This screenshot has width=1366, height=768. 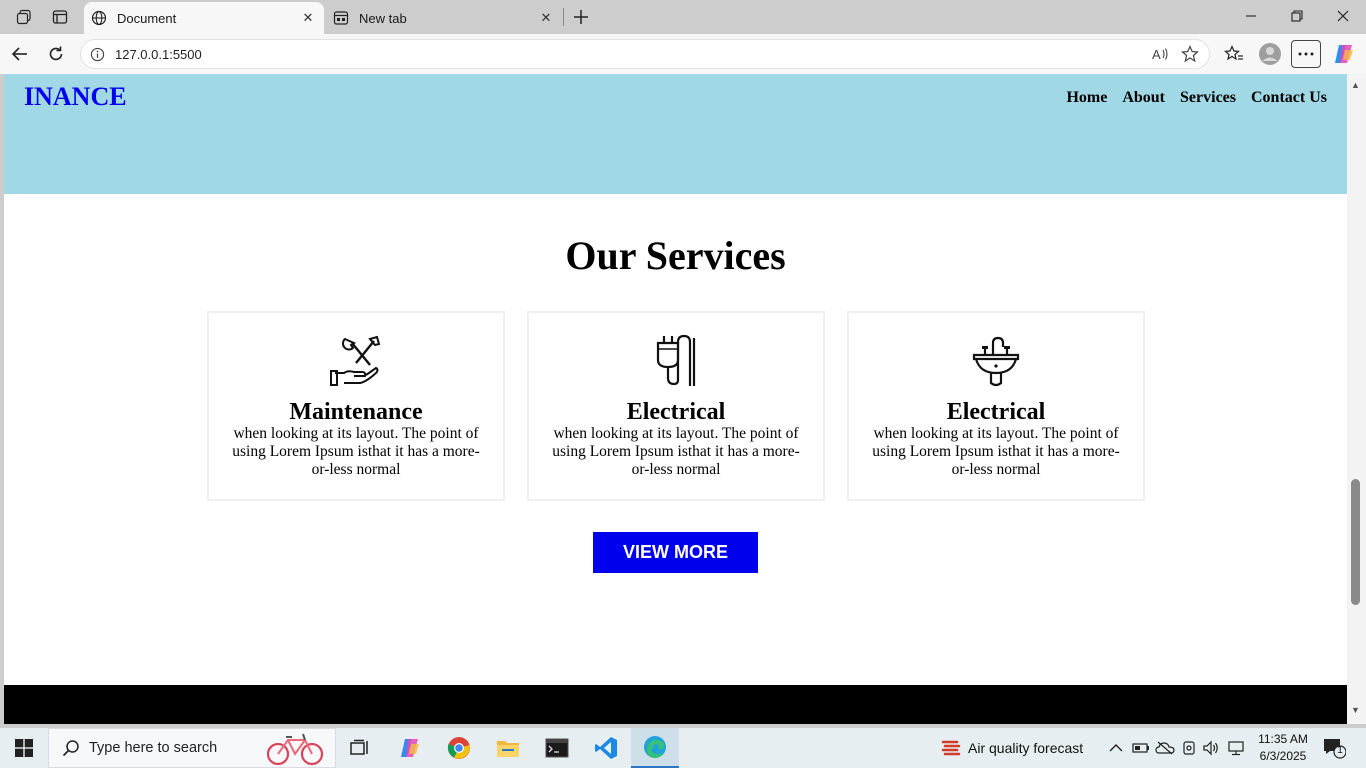 I want to click on new-tab-button, so click(x=581, y=17).